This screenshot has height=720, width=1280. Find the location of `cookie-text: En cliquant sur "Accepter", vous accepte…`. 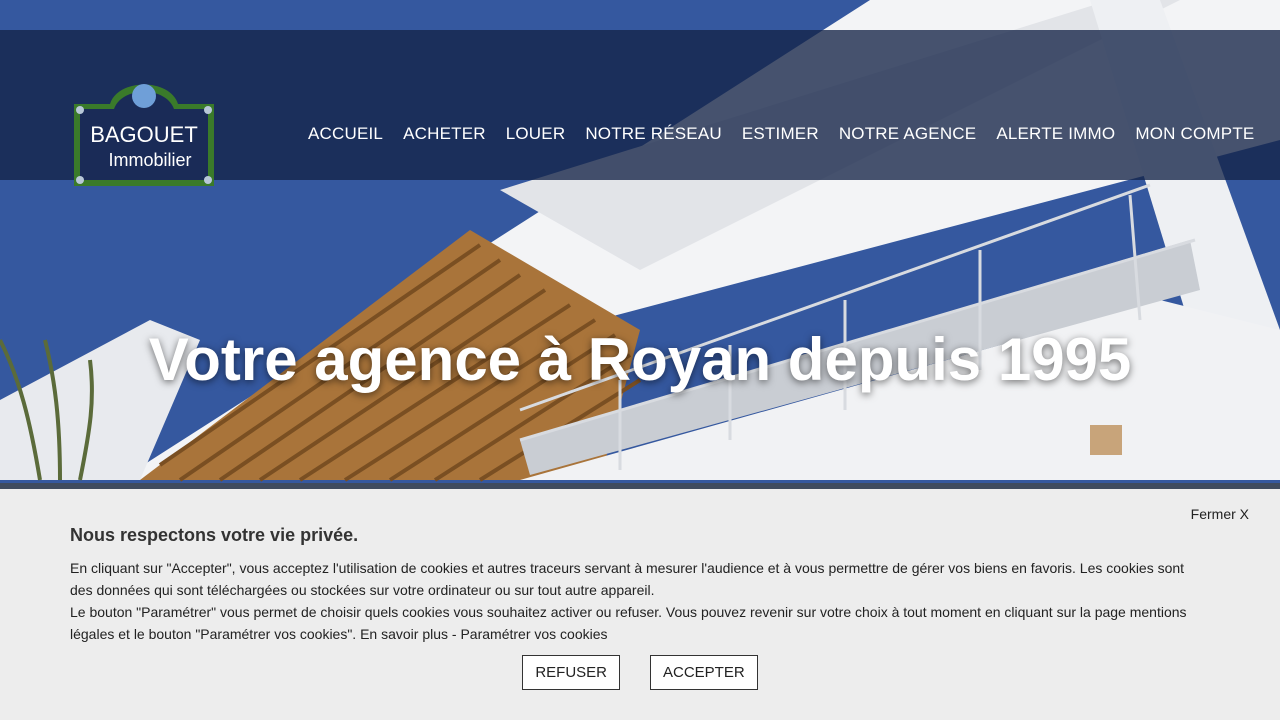

cookie-text: En cliquant sur "Accepter", vous accepte… is located at coordinates (635, 601).